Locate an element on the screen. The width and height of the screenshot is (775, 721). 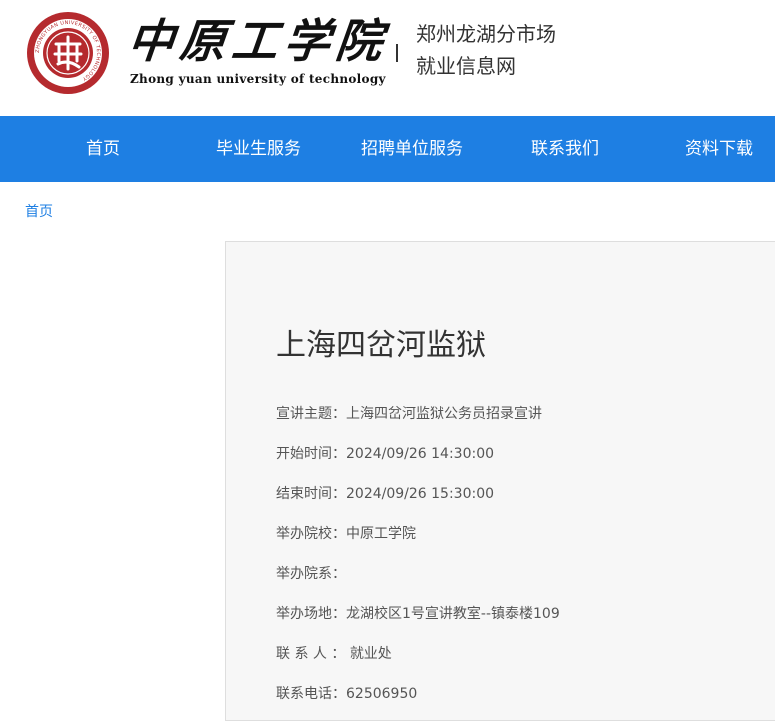
info-row-phone: 联系电话：62506950 is located at coordinates (346, 694).